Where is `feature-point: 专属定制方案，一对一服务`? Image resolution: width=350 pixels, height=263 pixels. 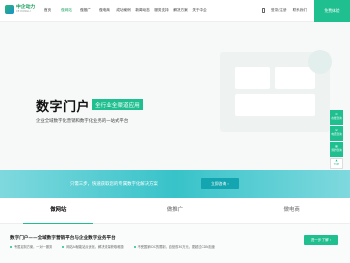
feature-point: 专属定制方案，一对一服务 is located at coordinates (31, 246).